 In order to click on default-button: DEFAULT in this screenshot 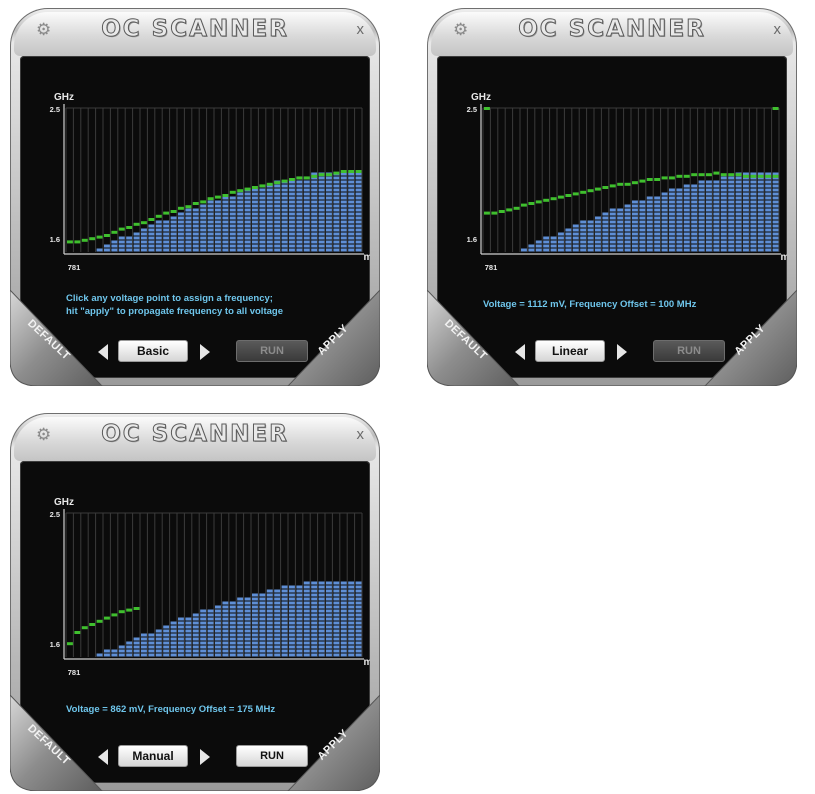, I will do `click(477, 338)`.